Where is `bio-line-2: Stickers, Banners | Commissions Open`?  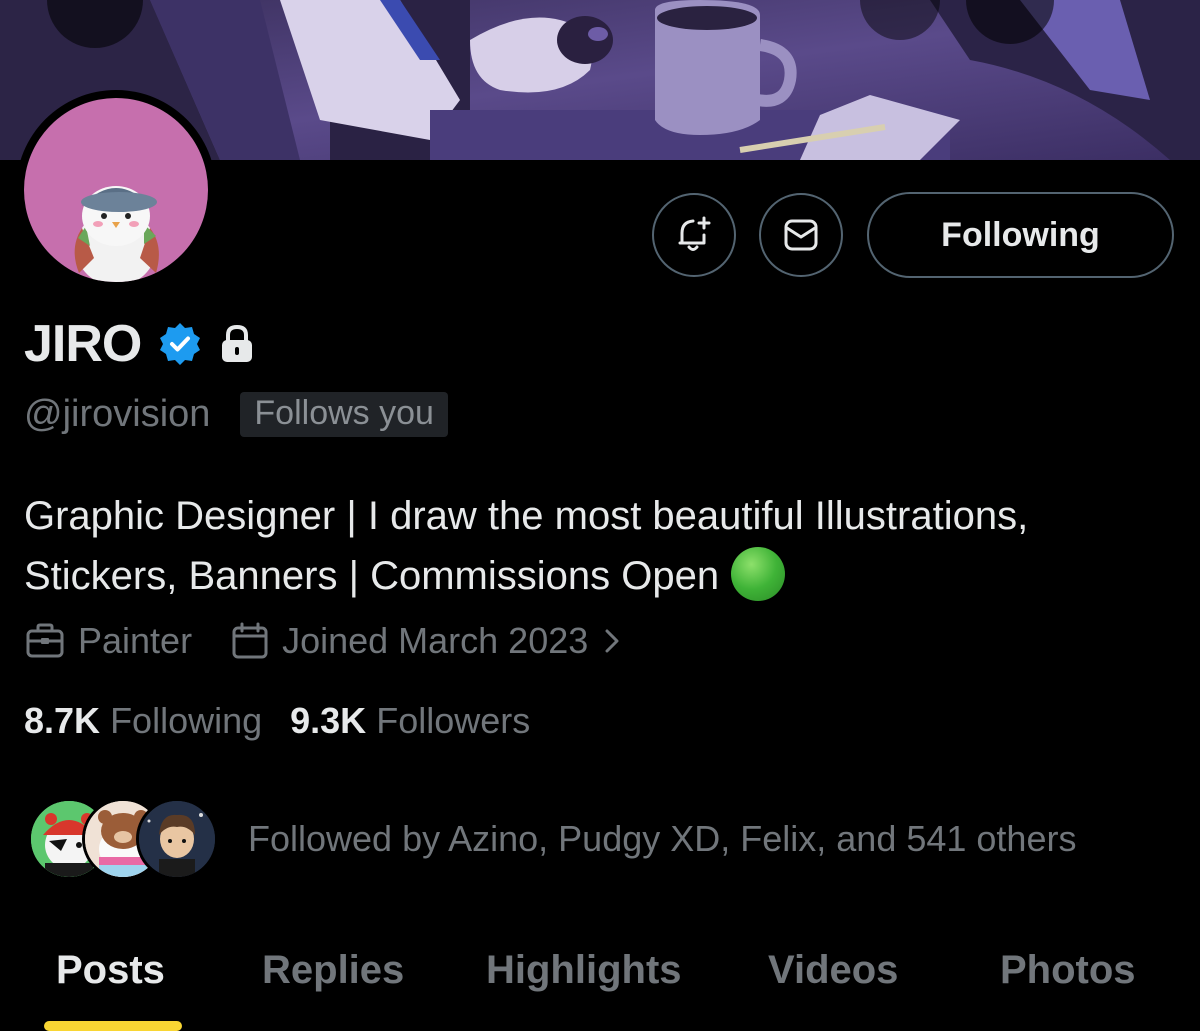 bio-line-2: Stickers, Banners | Commissions Open is located at coordinates (599, 576).